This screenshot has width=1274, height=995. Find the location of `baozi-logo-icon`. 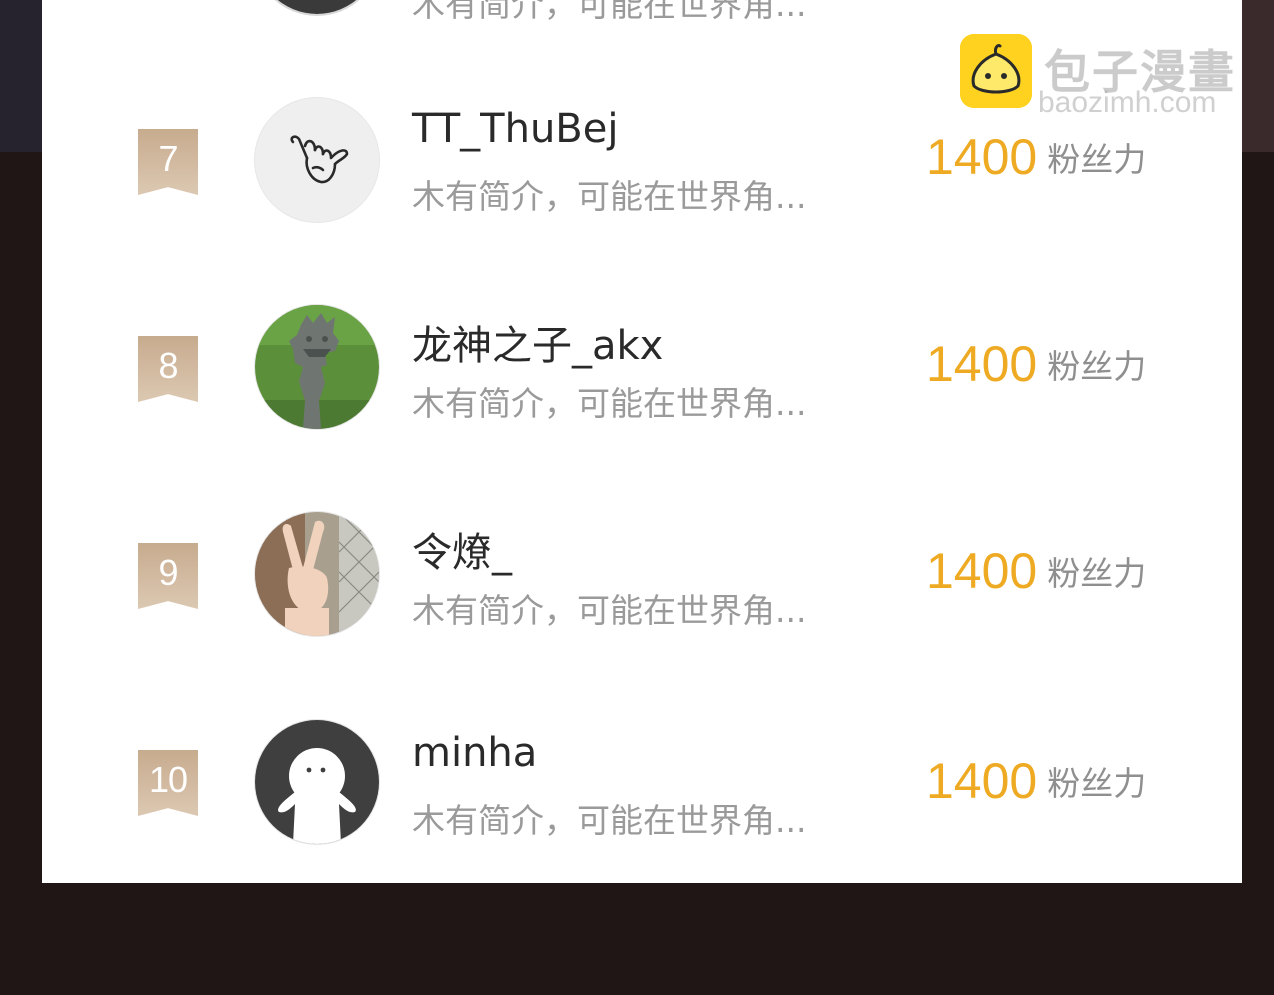

baozi-logo-icon is located at coordinates (996, 71).